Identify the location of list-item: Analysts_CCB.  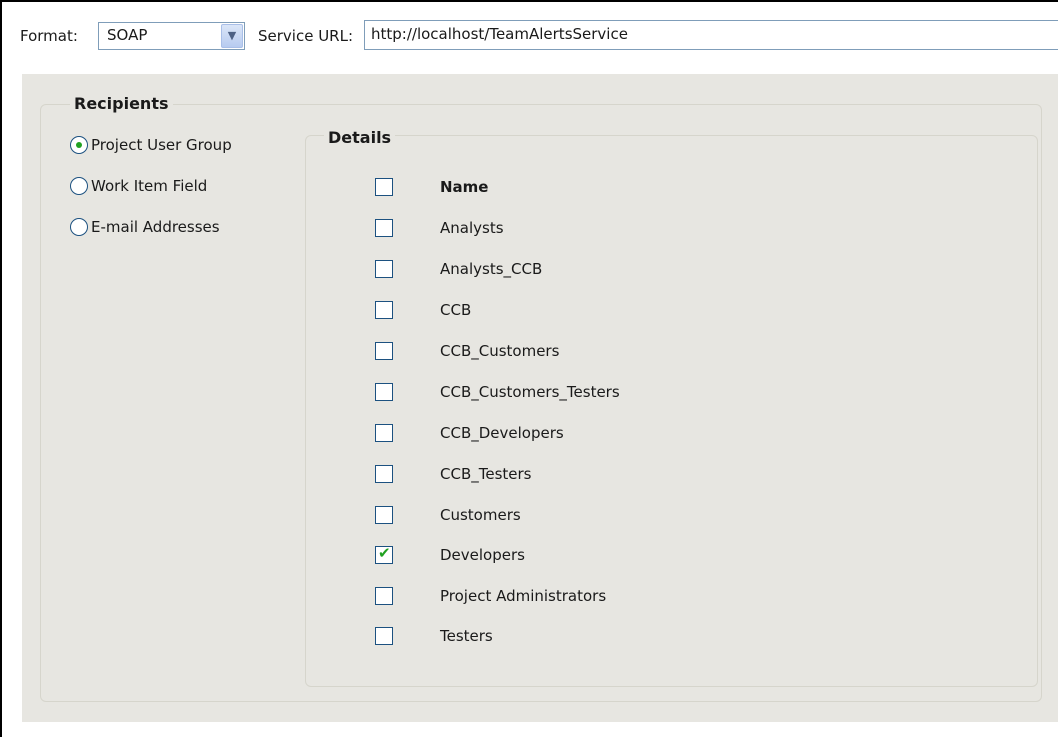
(458, 269).